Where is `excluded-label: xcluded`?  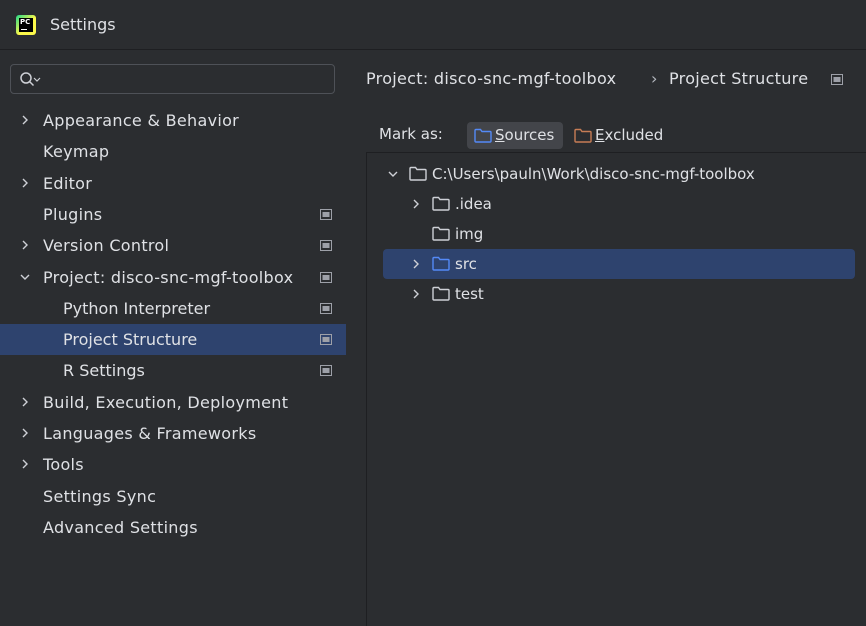 excluded-label: xcluded is located at coordinates (634, 135).